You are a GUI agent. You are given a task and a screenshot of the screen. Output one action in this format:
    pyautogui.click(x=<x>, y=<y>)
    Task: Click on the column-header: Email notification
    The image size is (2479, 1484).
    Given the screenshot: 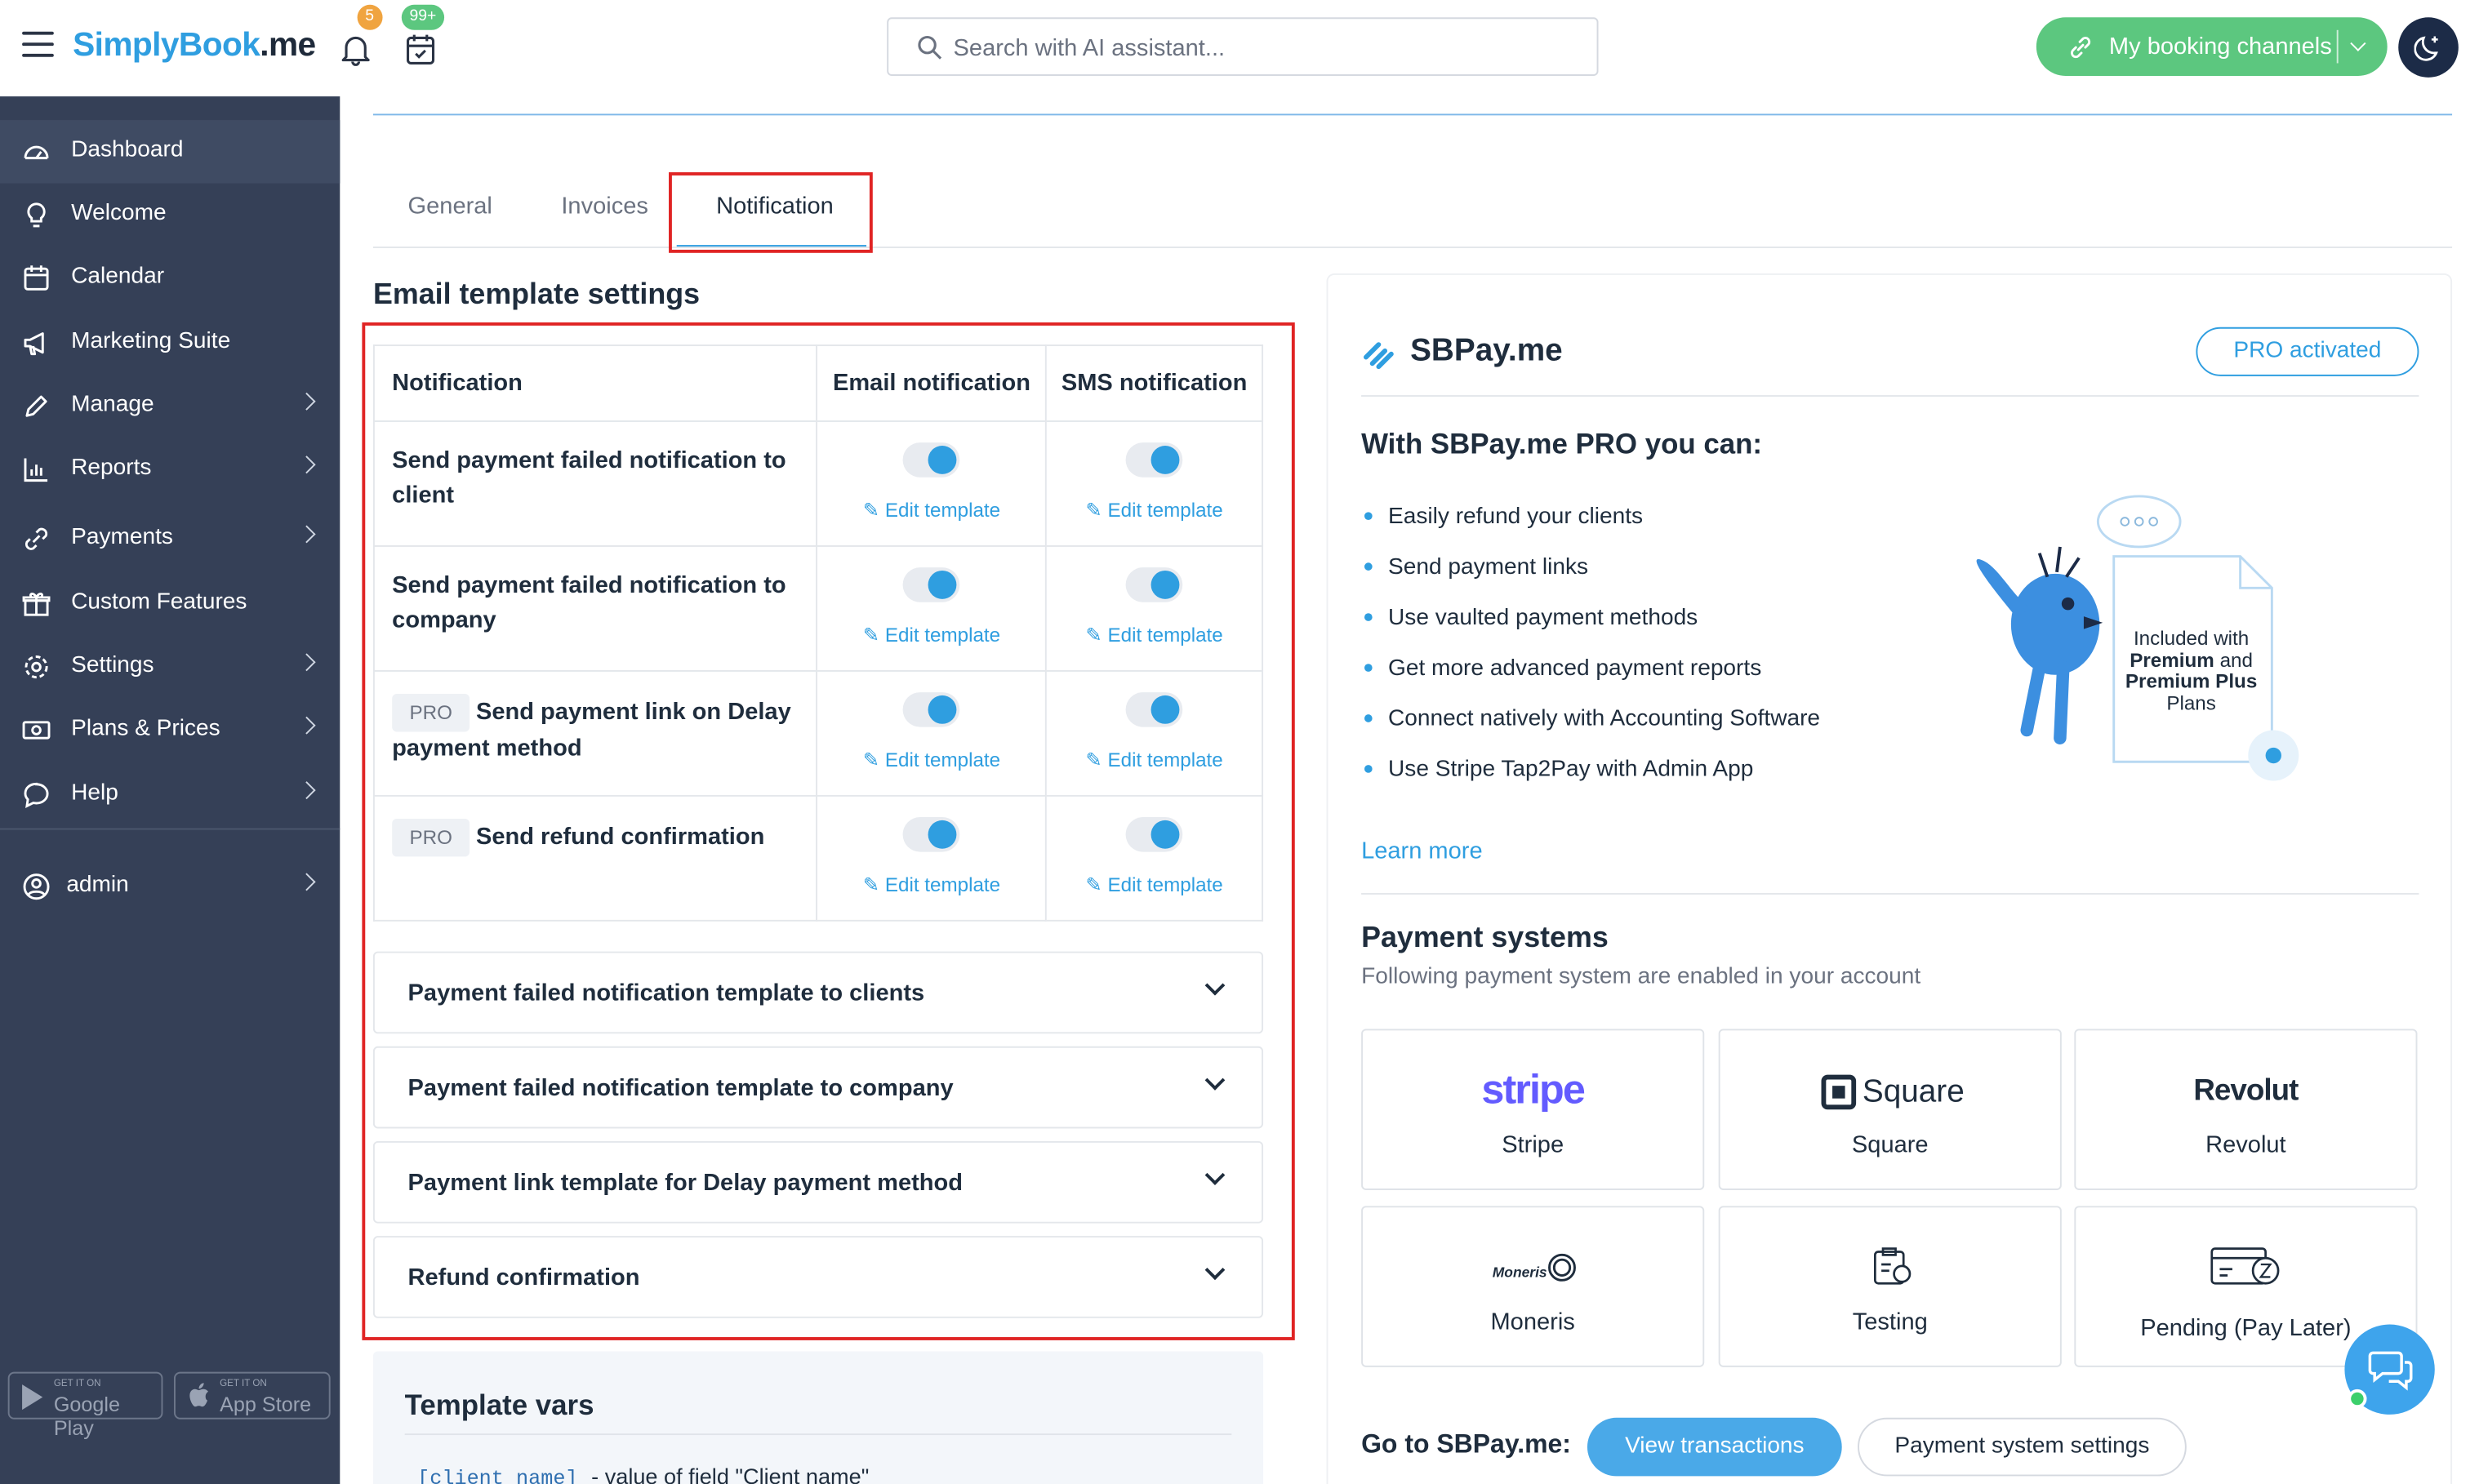 What is the action you would take?
    pyautogui.click(x=932, y=383)
    